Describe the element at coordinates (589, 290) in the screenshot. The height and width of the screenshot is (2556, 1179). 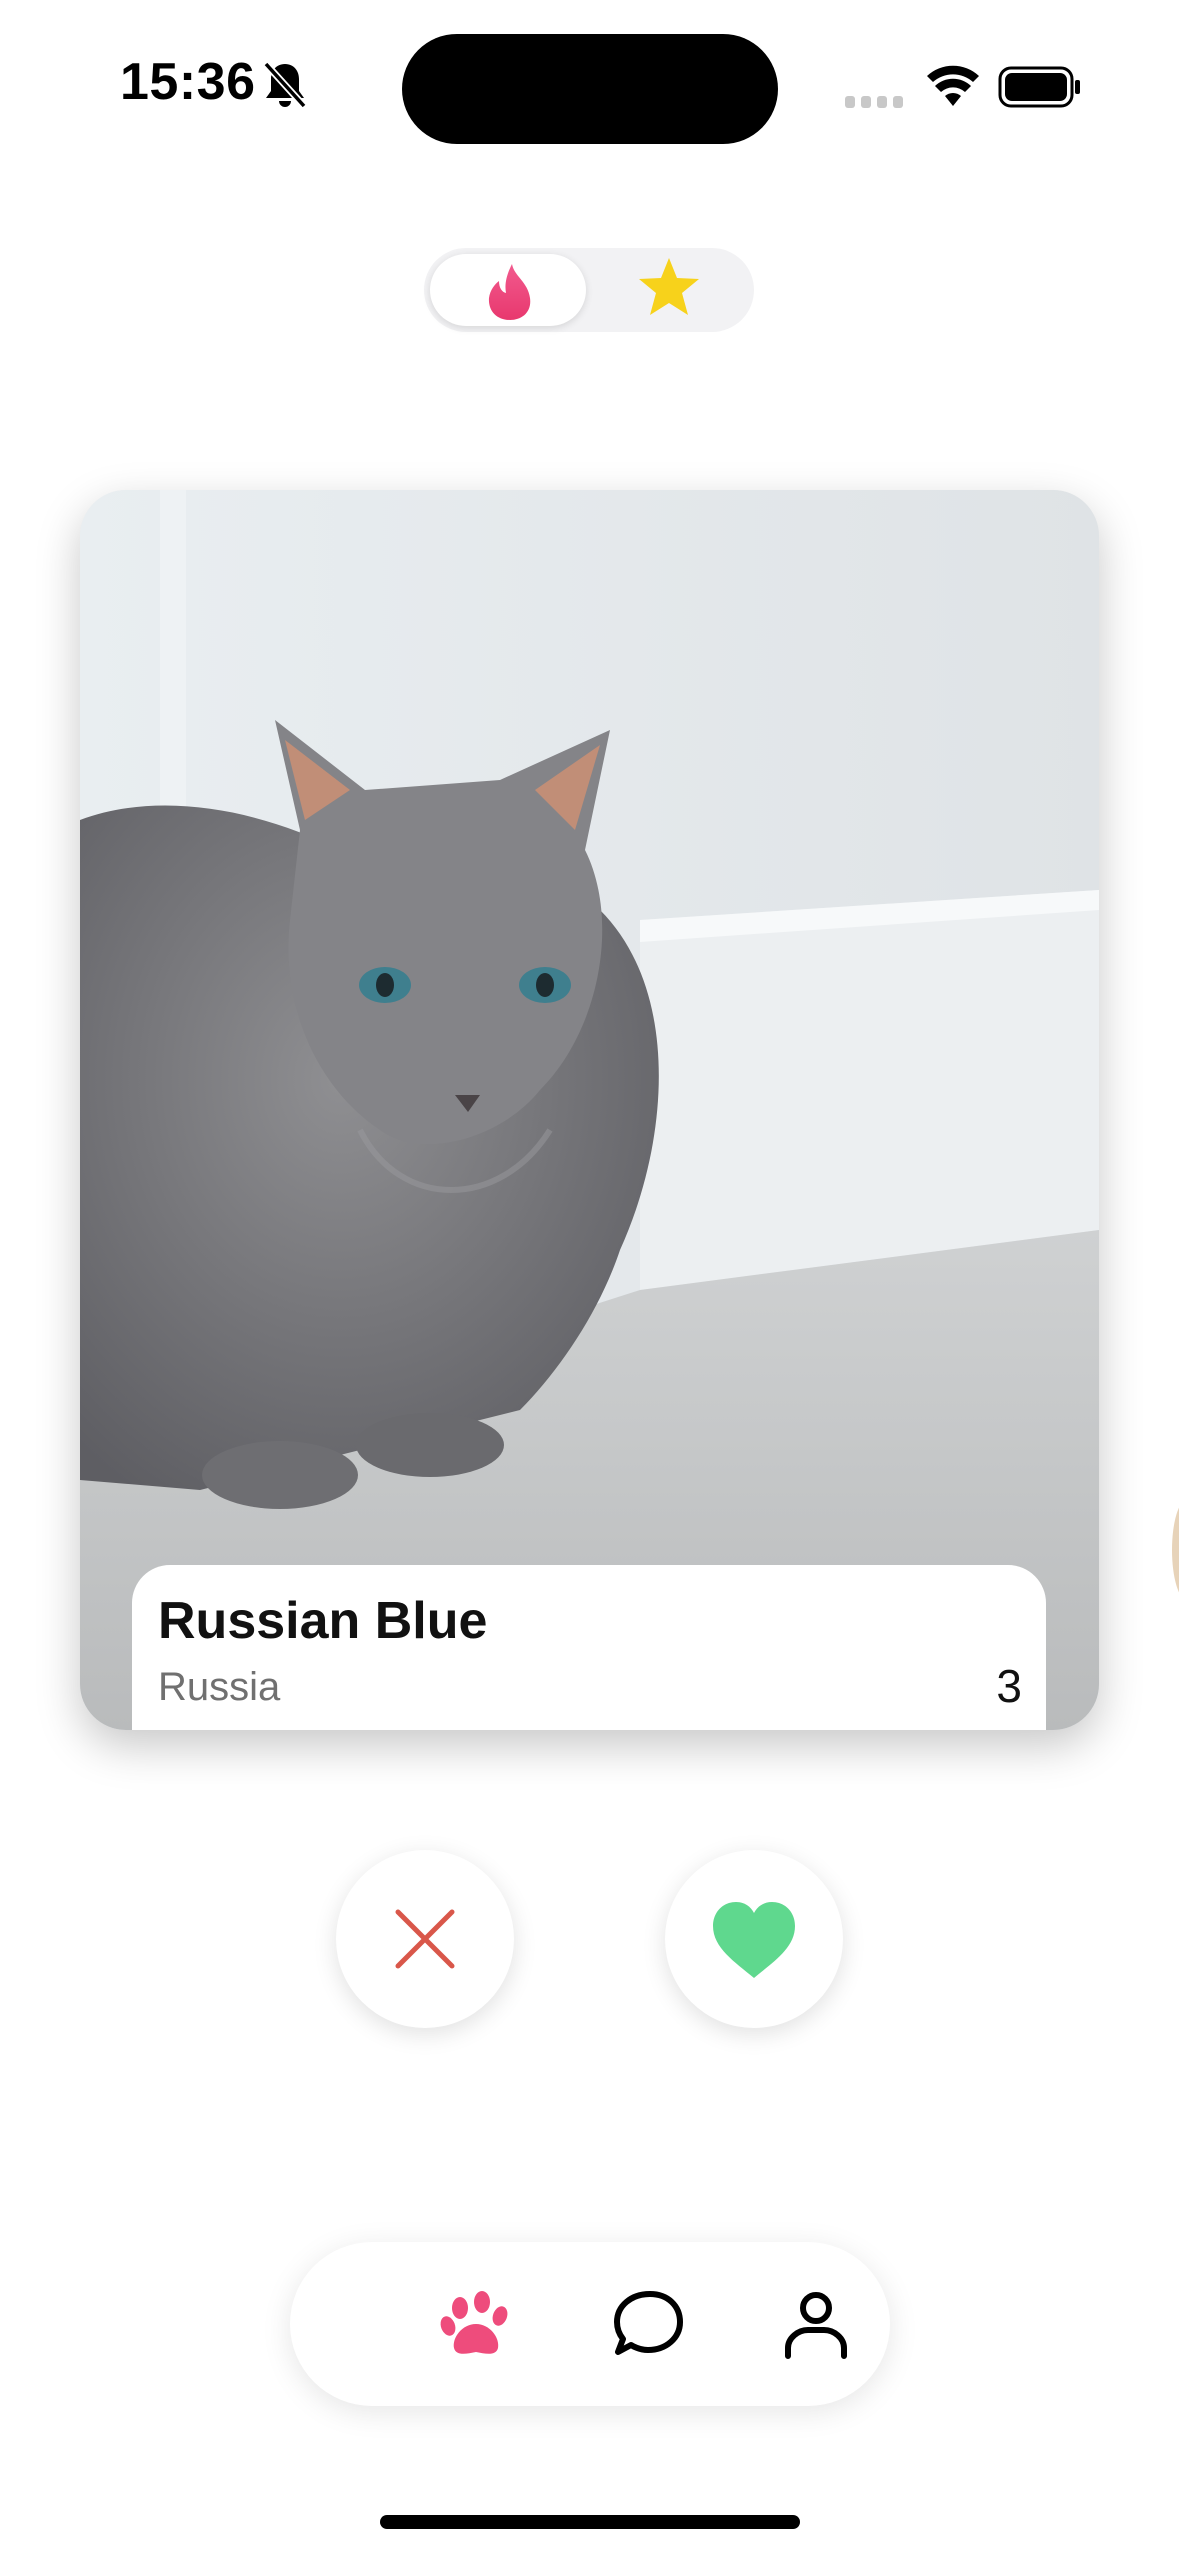
I see `mode-toggle` at that location.